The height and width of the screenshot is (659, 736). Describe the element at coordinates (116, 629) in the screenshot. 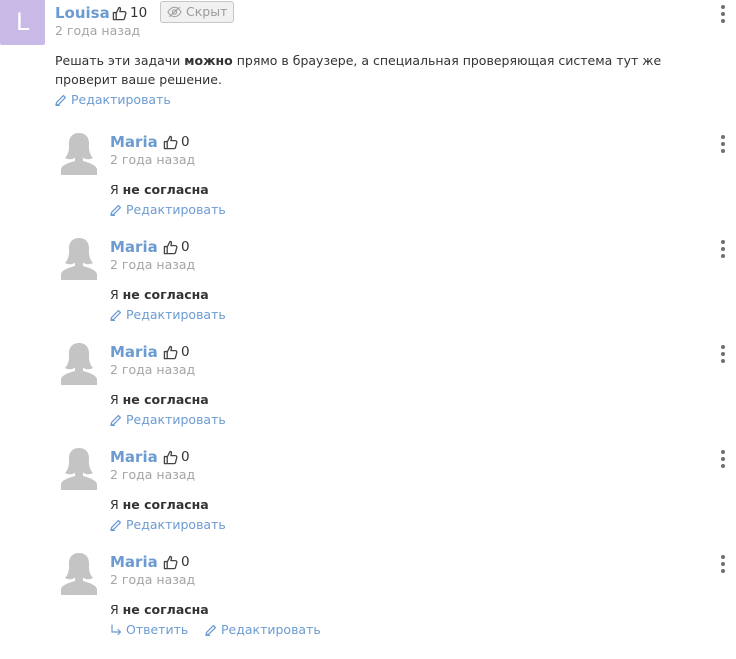

I see `reply-arrow-icon` at that location.